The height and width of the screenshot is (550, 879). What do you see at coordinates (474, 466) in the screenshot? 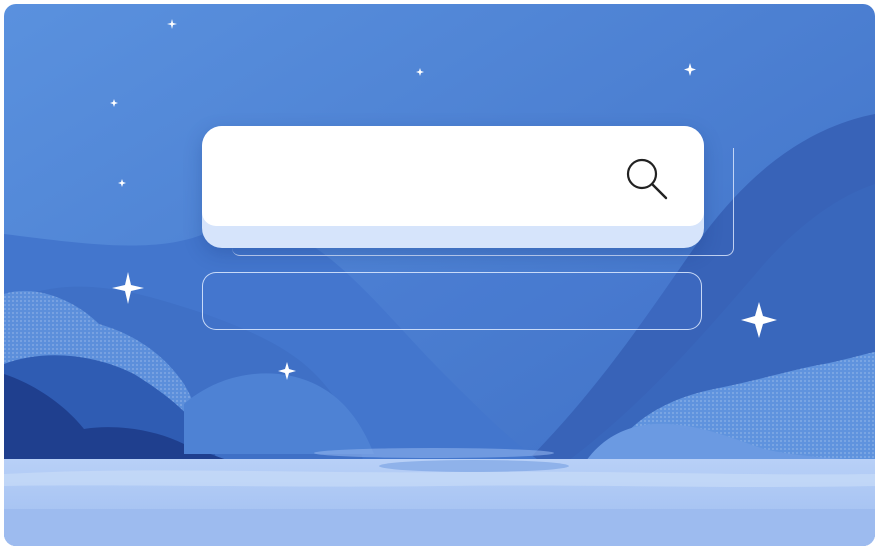
I see `water-ripple` at bounding box center [474, 466].